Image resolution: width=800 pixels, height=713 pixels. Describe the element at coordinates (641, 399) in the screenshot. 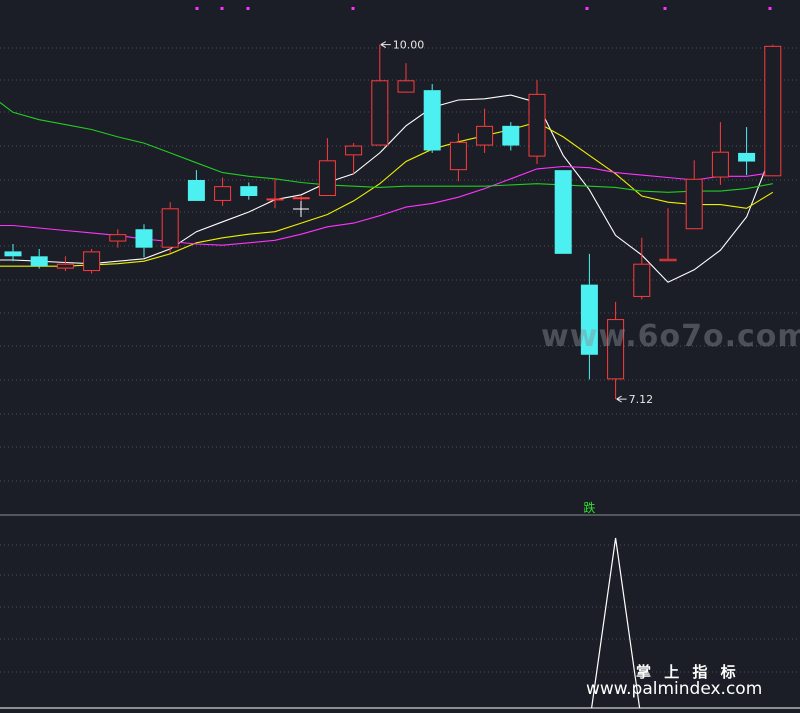

I see `annotation-label-1: 7.12` at that location.